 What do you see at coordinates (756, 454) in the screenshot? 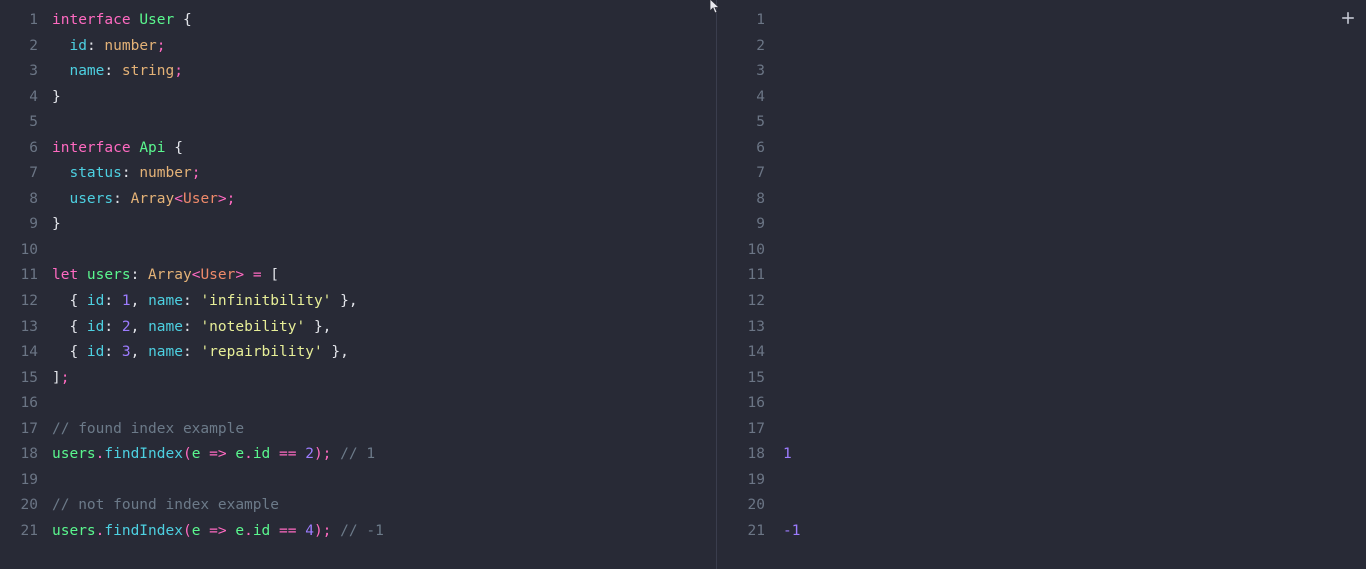
I see `output-line-number: 18` at bounding box center [756, 454].